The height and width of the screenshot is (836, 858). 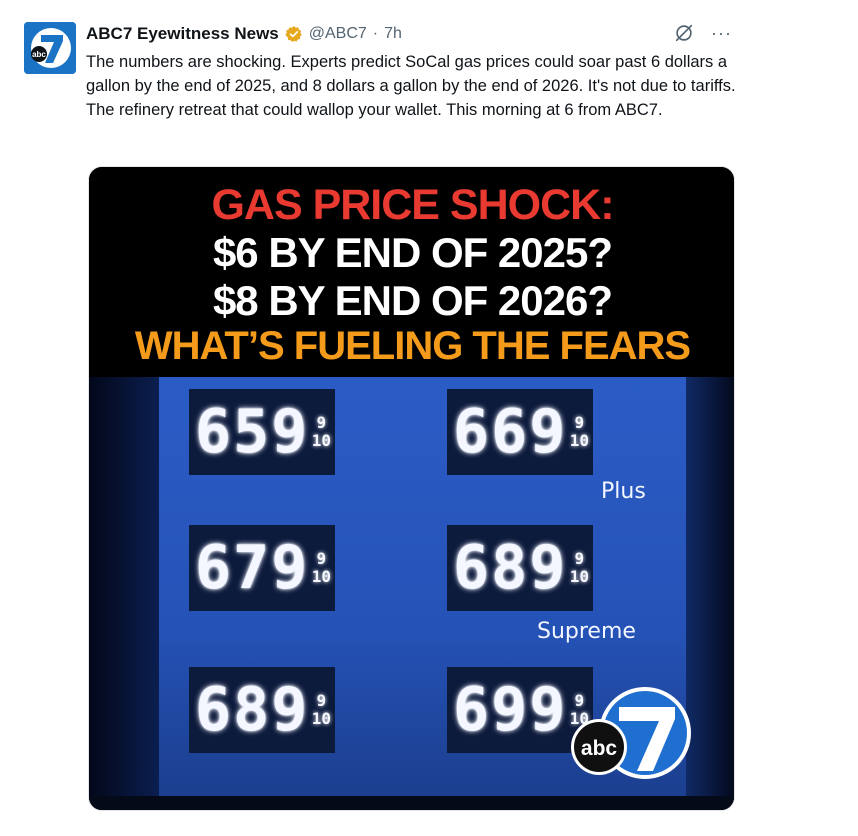 I want to click on price-digits: 679, so click(x=252, y=568).